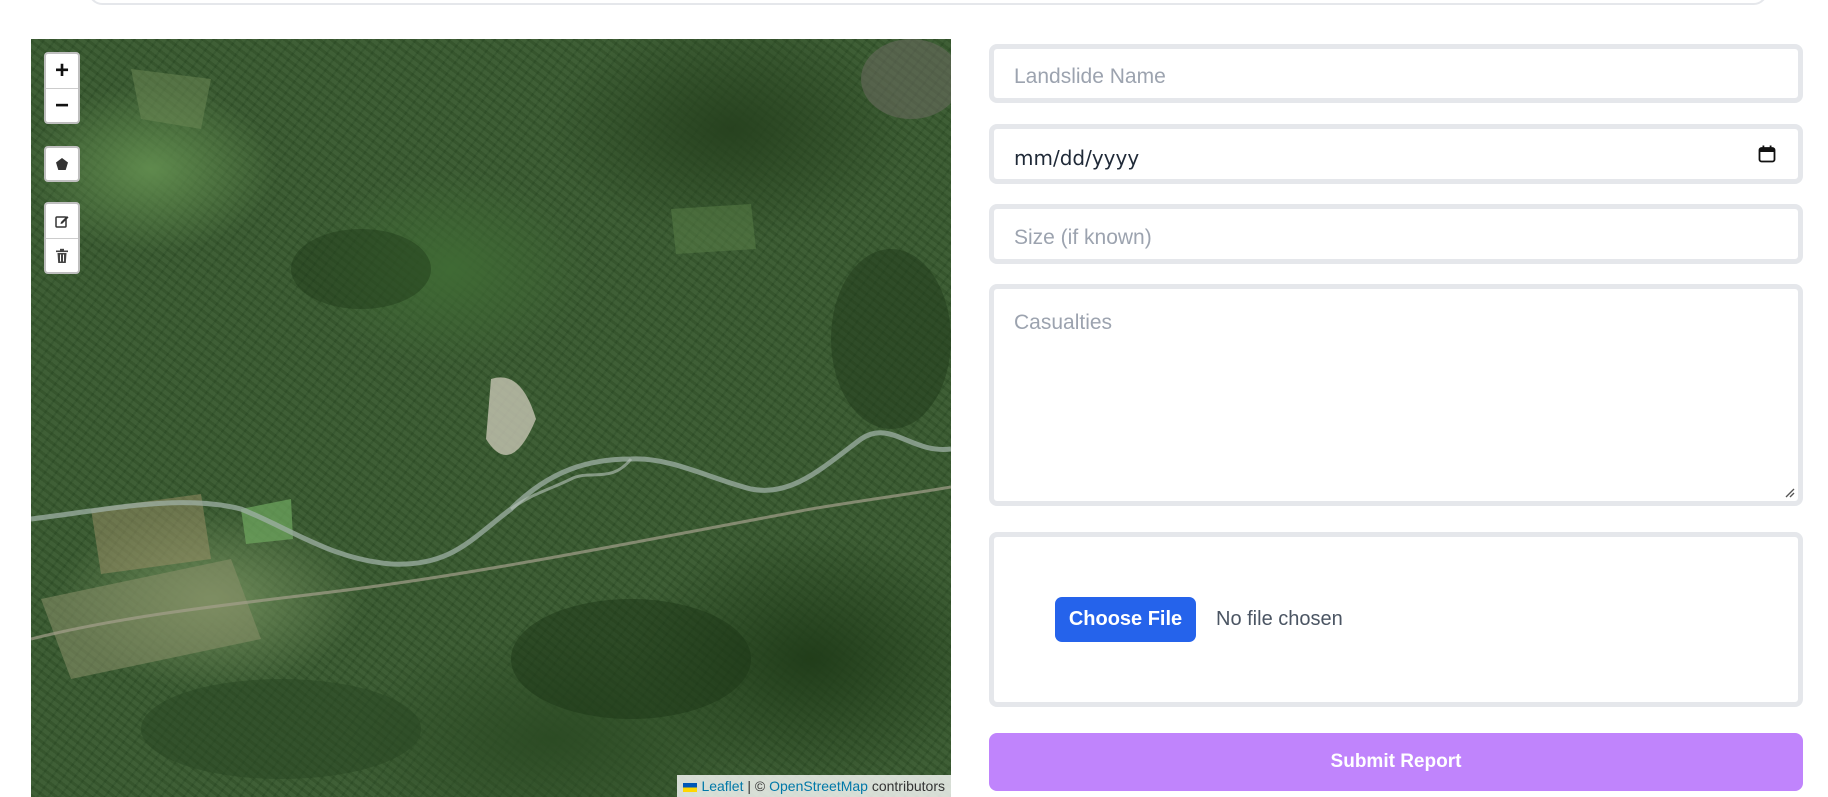 This screenshot has width=1828, height=797. What do you see at coordinates (1083, 237) in the screenshot?
I see `size-placeholder: Size (if known)` at bounding box center [1083, 237].